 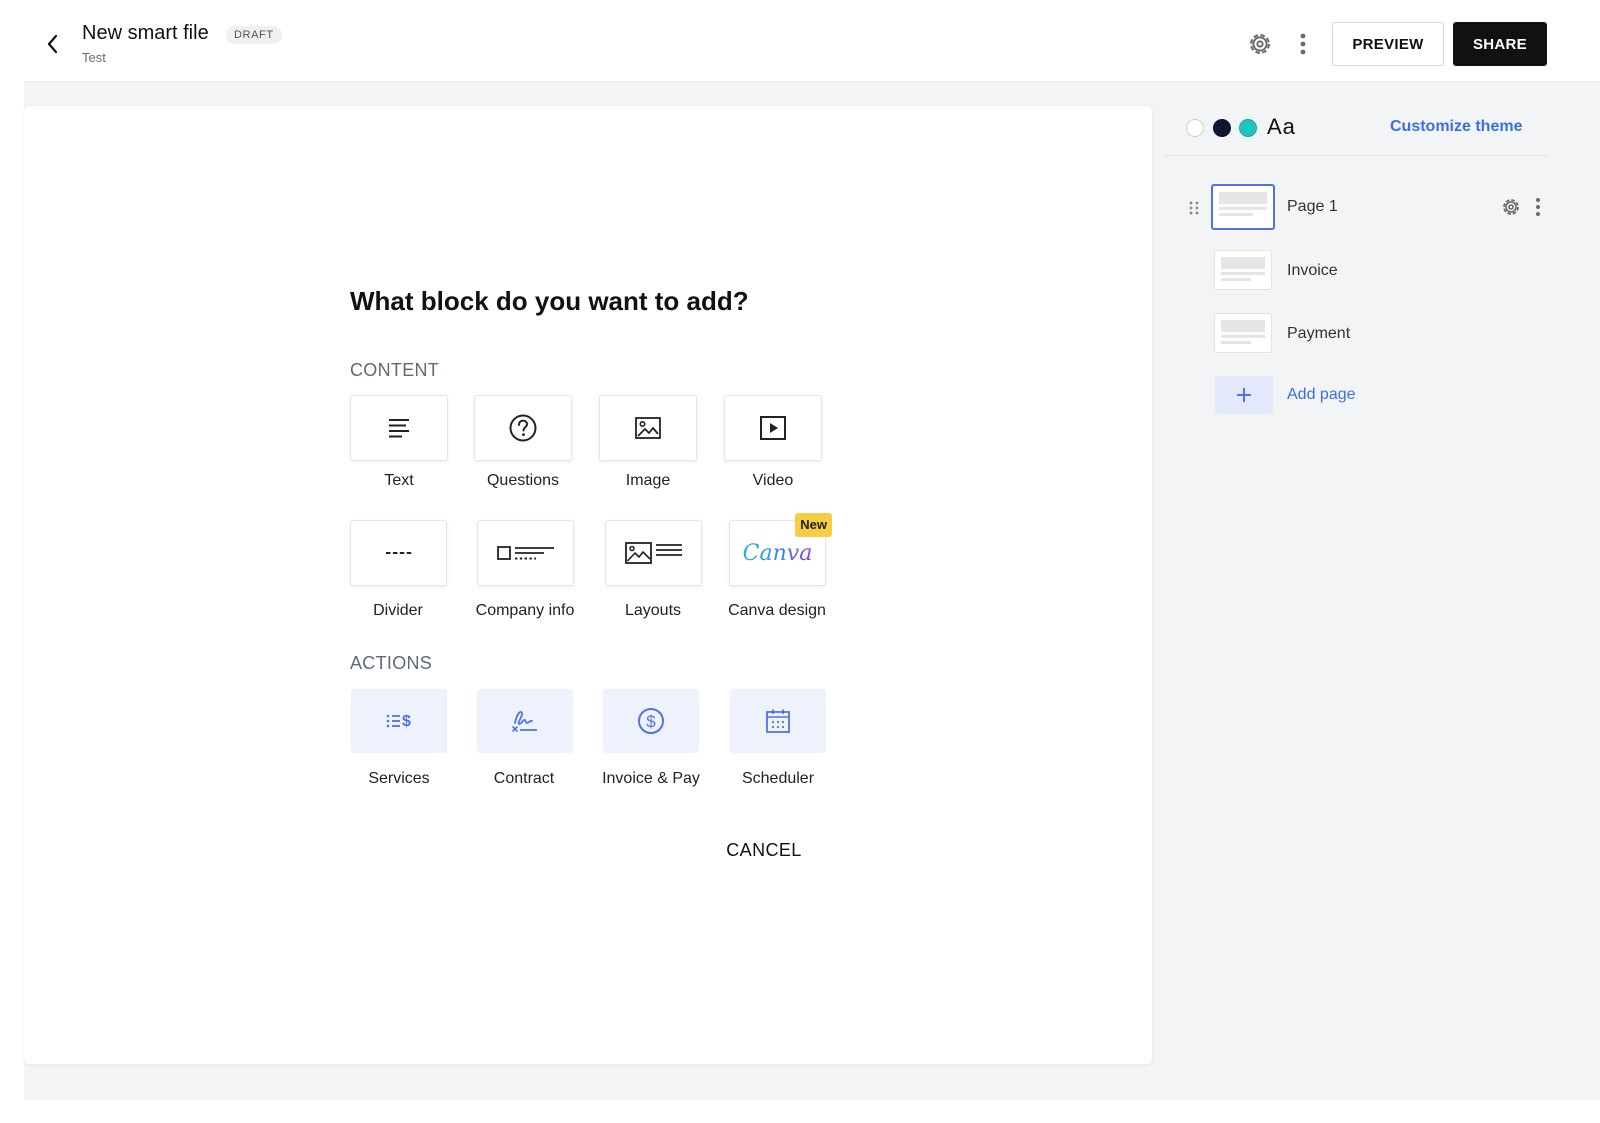 I want to click on top-header: New smart file DRAFT Test PREVIEW SHARE, so click(x=812, y=41).